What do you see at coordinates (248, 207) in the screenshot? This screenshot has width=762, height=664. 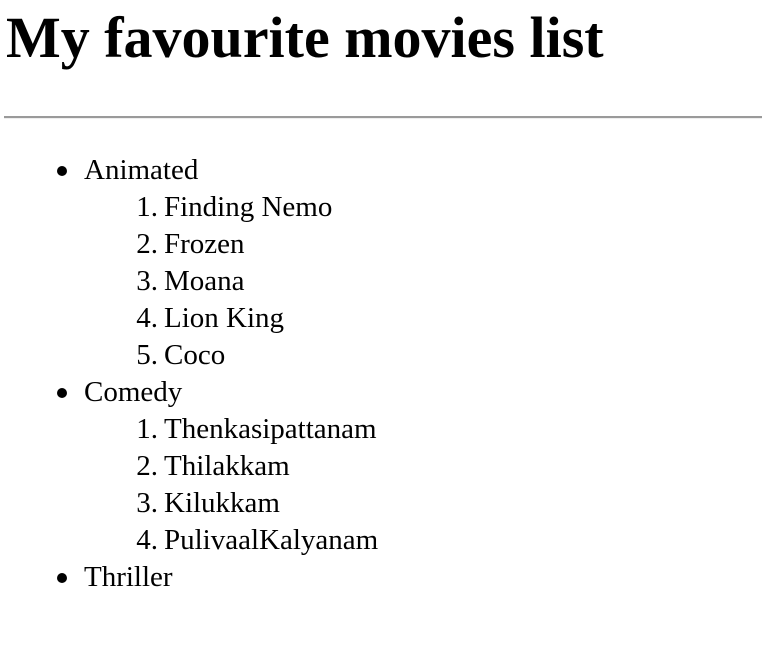 I see `movie-title: Finding Nemo` at bounding box center [248, 207].